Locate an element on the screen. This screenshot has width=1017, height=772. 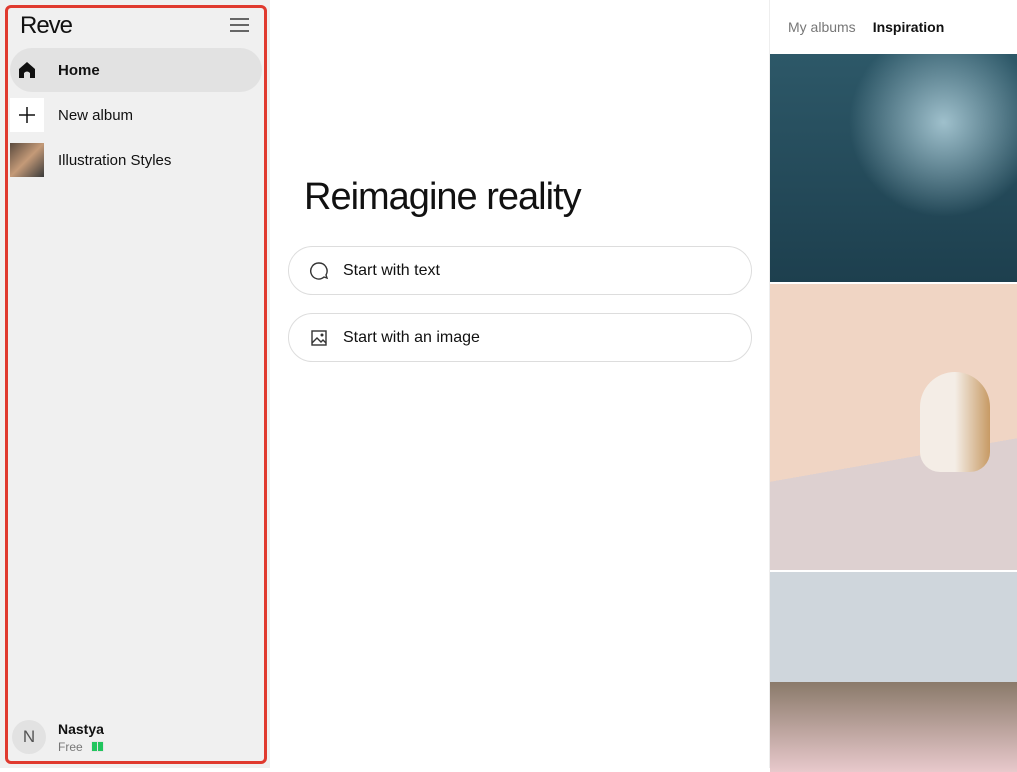
inspiration-image-ocean is located at coordinates (893, 168).